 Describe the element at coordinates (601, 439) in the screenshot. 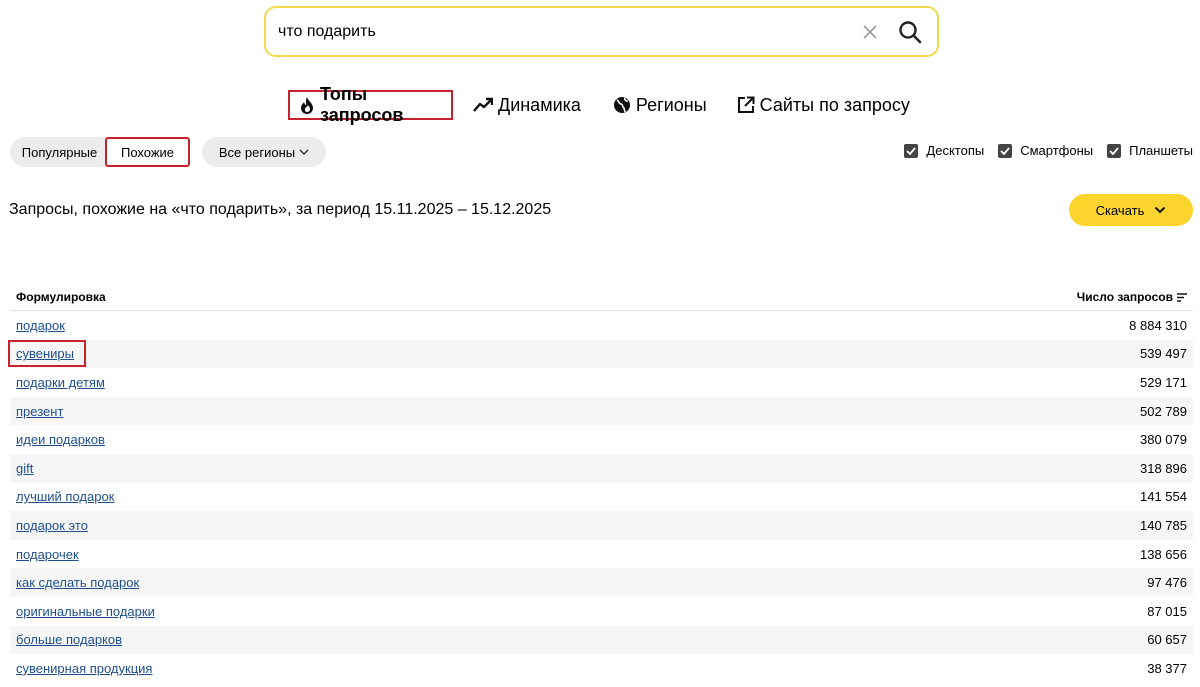

I see `table-row: идеи подарков 380 079` at that location.